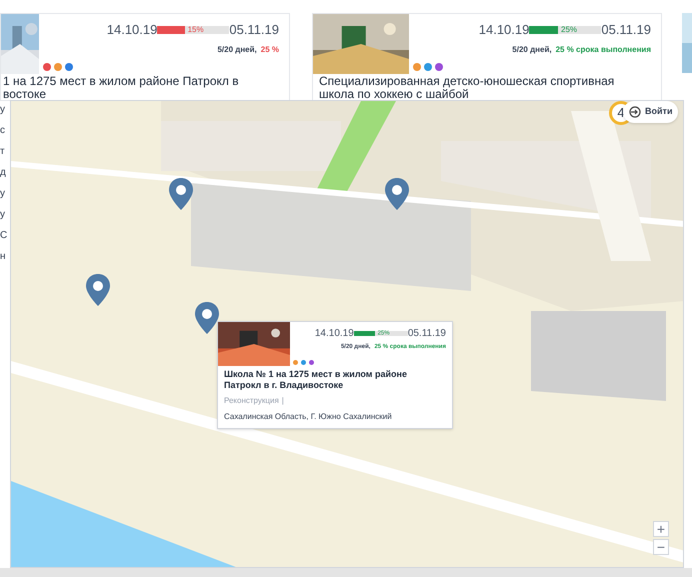 This screenshot has width=692, height=577. Describe the element at coordinates (269, 50) in the screenshot. I see `completion-share: 25 %` at that location.